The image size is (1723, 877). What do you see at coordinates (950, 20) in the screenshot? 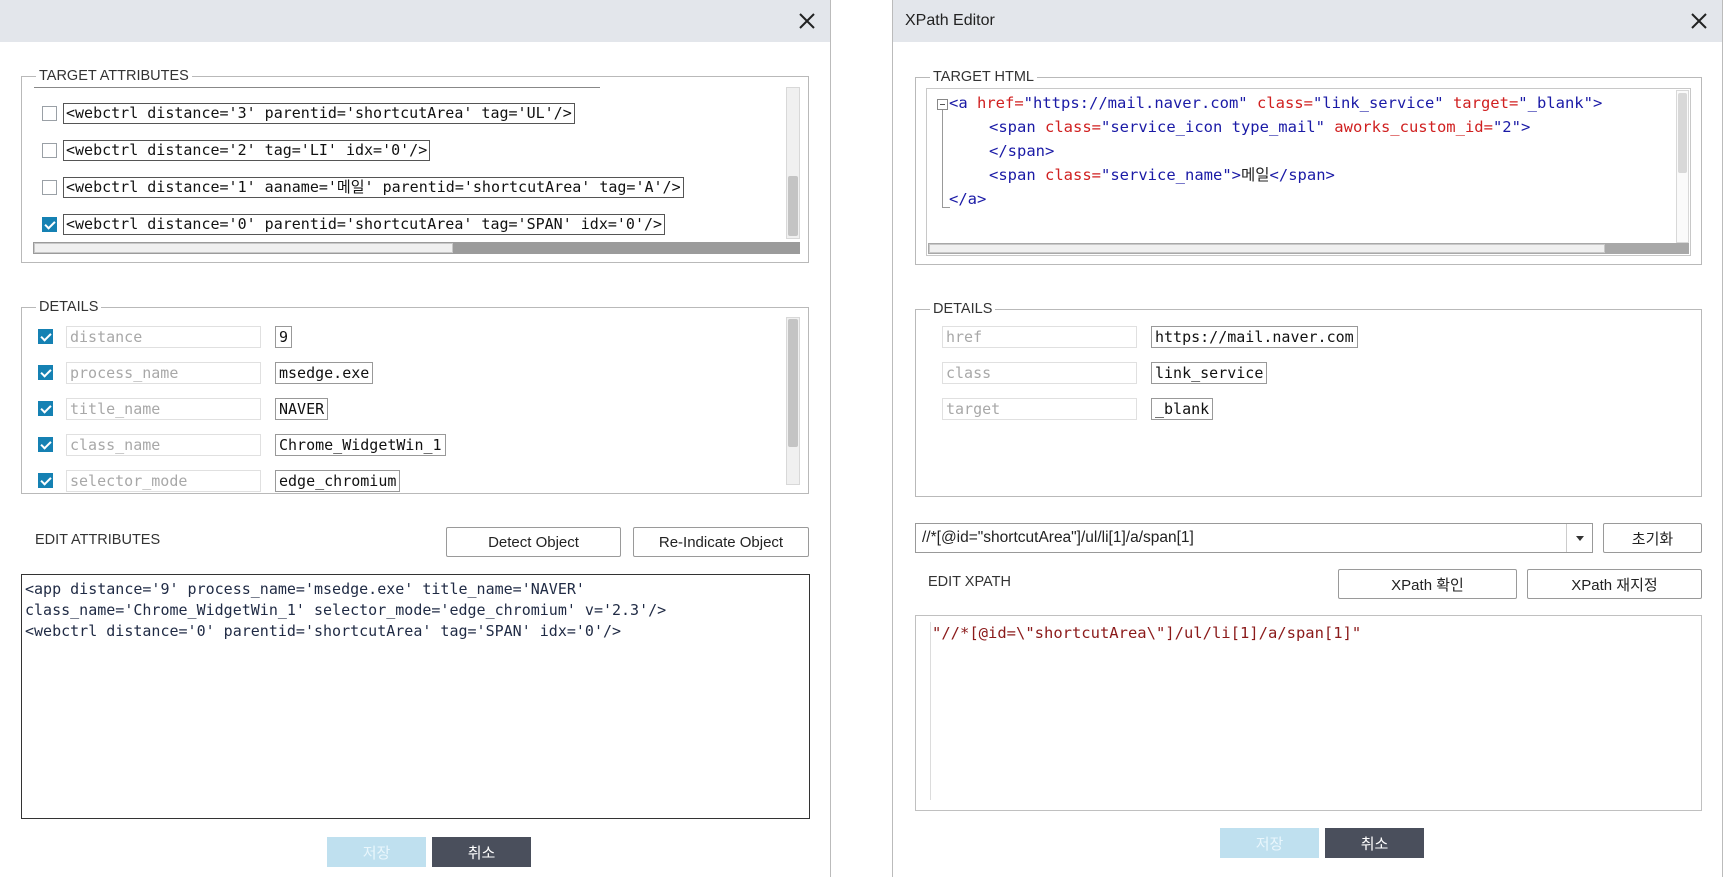
I see `dialog-title: XPath Editor` at bounding box center [950, 20].